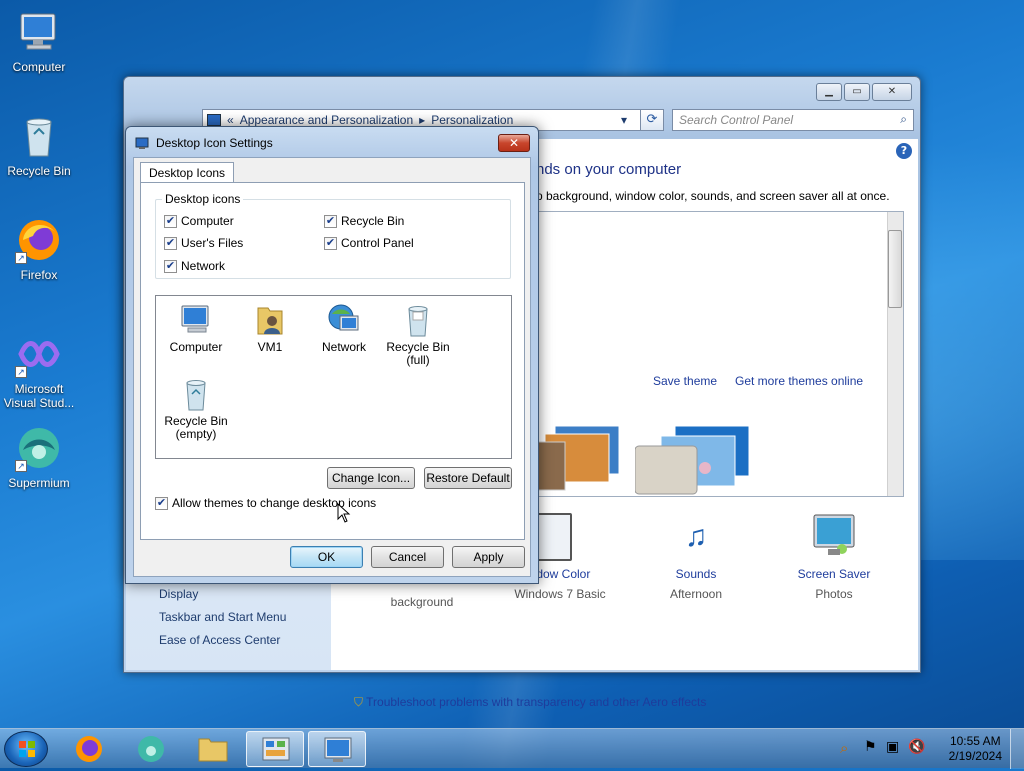 The width and height of the screenshot is (1024, 771). What do you see at coordinates (624, 120) in the screenshot?
I see `address-dropdown-icon: ▾` at bounding box center [624, 120].